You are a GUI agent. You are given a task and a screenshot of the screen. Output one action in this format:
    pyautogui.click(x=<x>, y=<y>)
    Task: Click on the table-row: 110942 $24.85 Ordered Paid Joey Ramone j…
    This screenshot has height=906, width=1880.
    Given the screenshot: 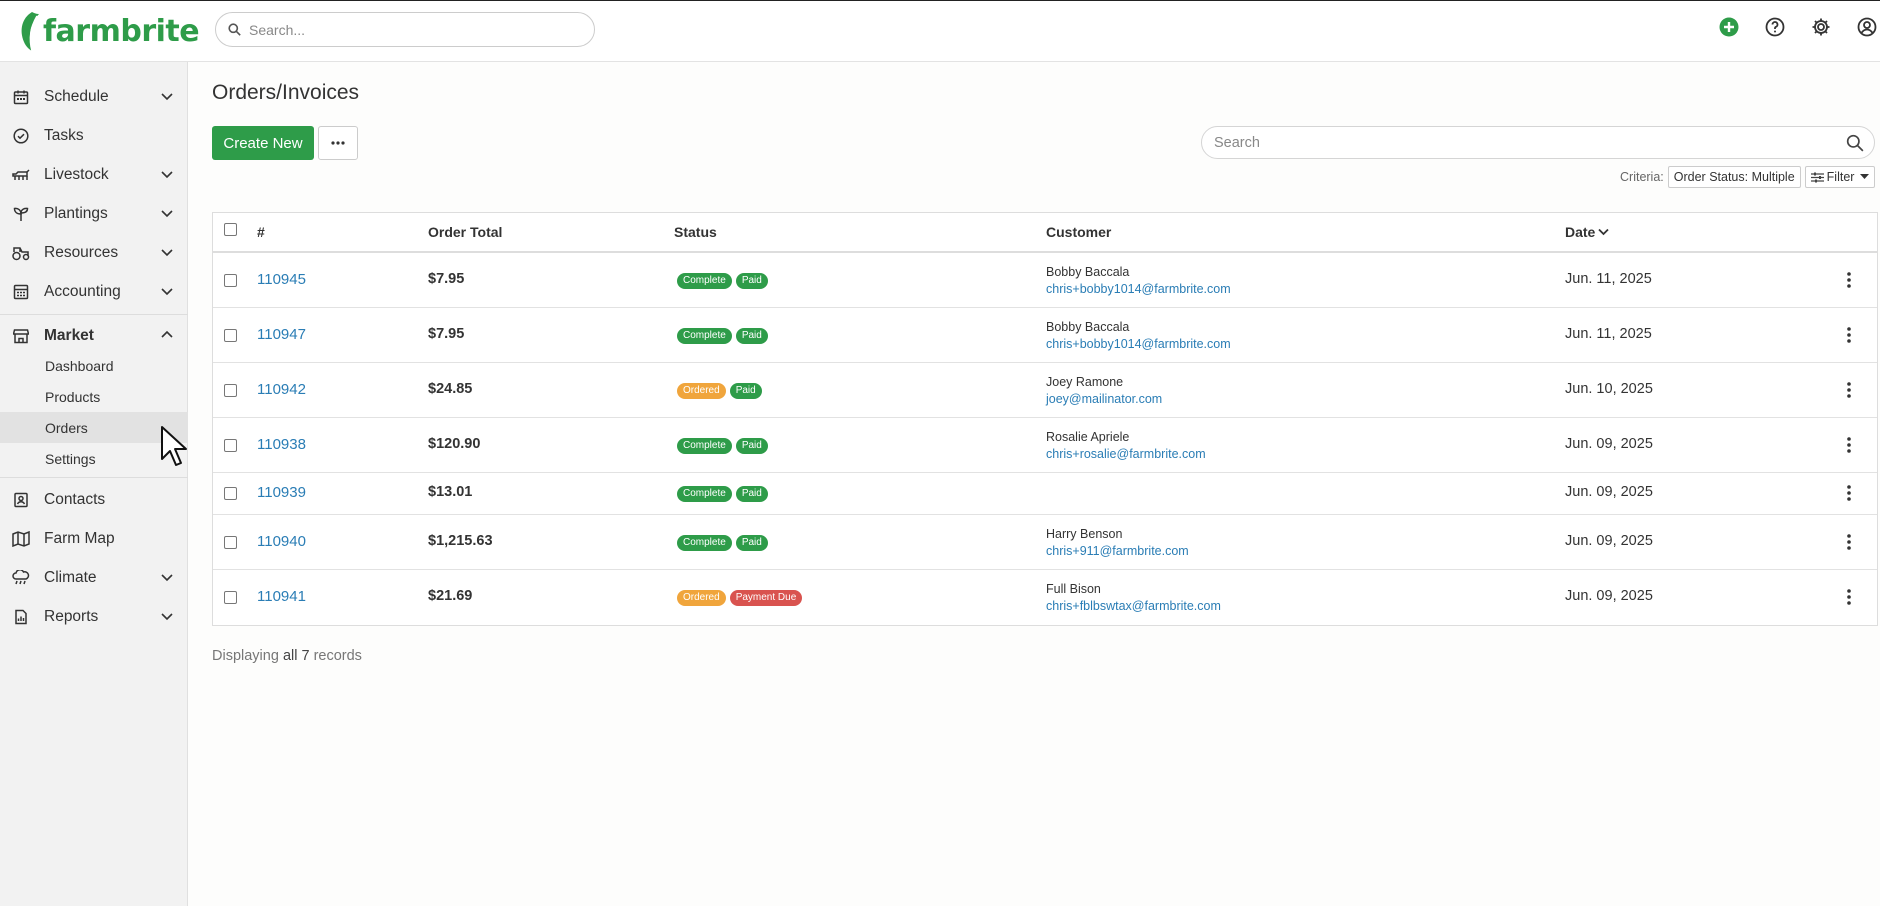 What is the action you would take?
    pyautogui.click(x=1045, y=390)
    